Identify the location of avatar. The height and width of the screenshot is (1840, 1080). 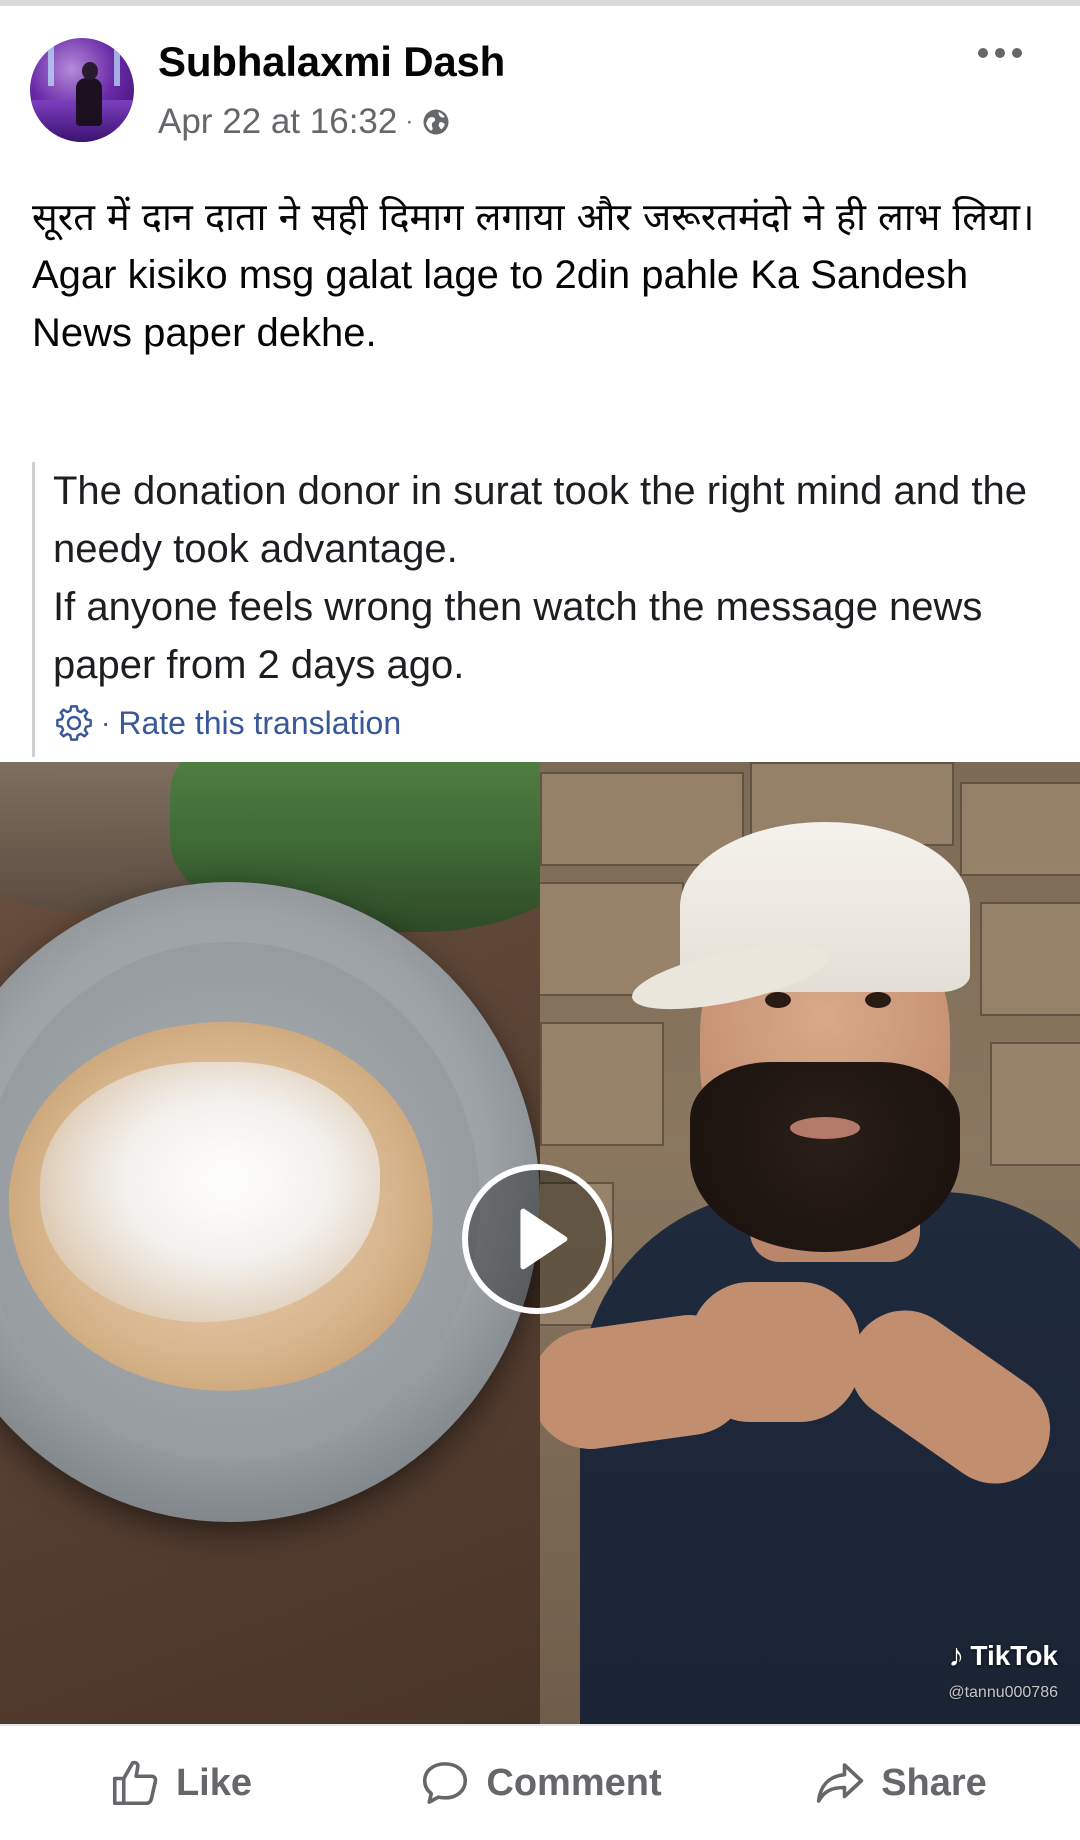
(82, 90).